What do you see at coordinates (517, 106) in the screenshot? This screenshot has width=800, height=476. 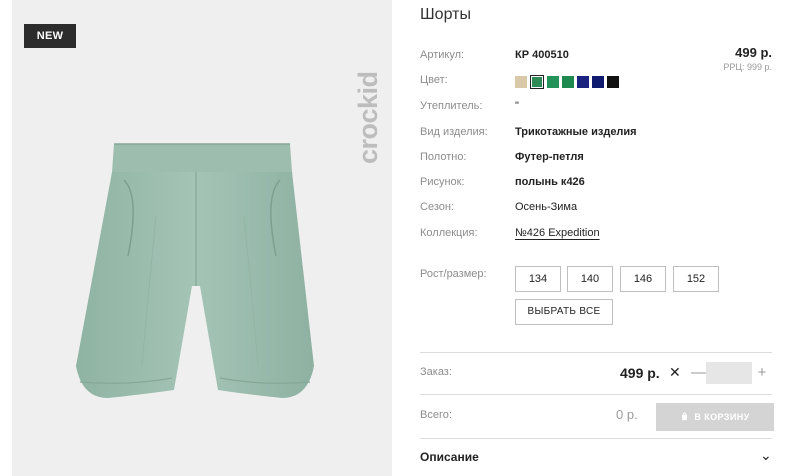 I see `spec-value: "` at bounding box center [517, 106].